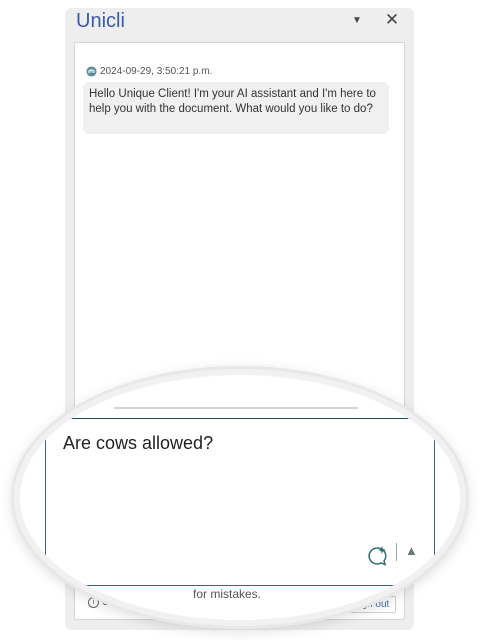 The image size is (480, 640). I want to click on sparkle-chat-icon, so click(377, 556).